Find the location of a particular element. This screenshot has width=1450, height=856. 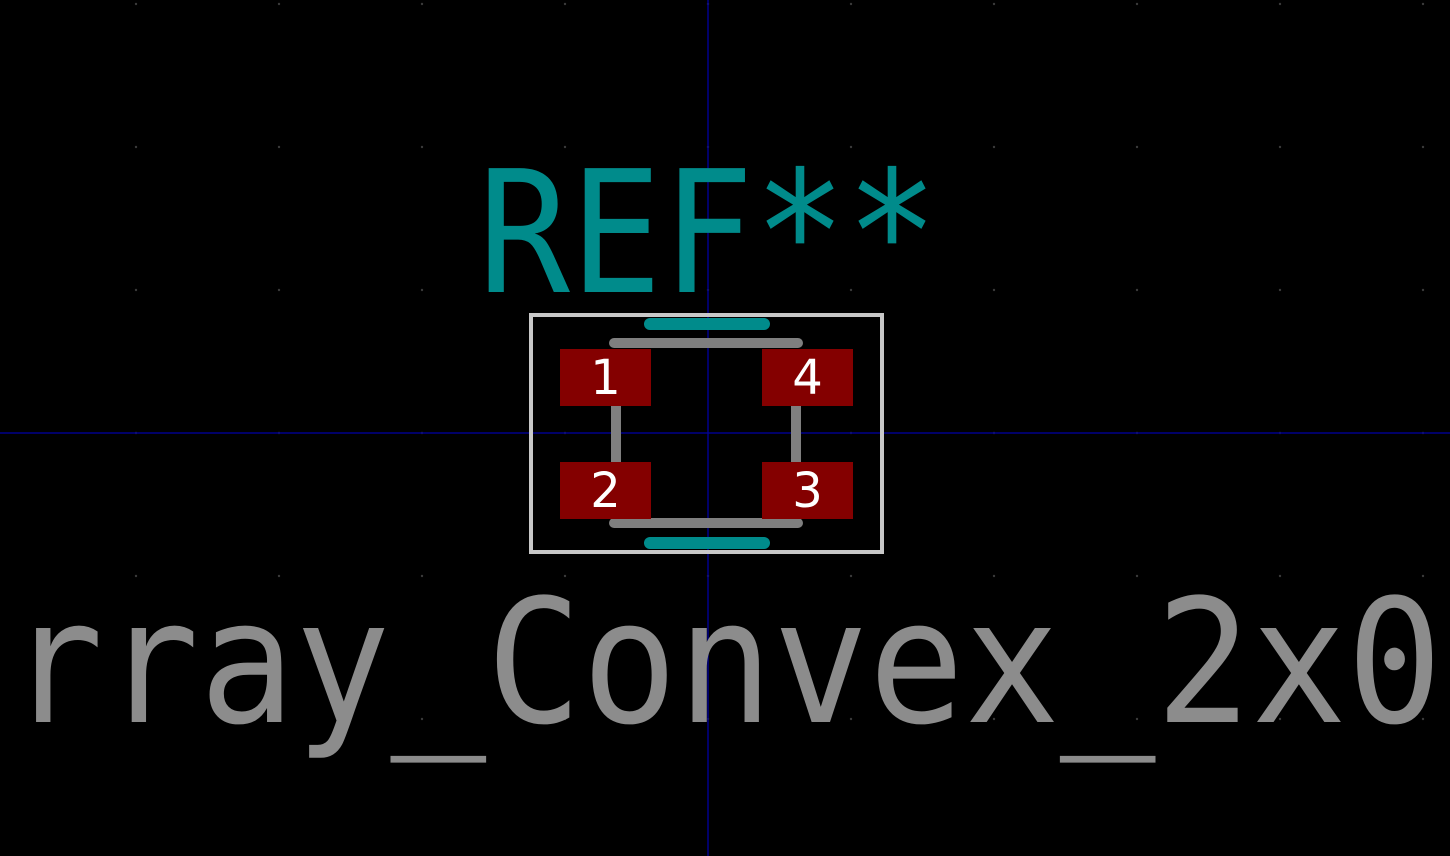

pad-1: 1 is located at coordinates (605, 377).